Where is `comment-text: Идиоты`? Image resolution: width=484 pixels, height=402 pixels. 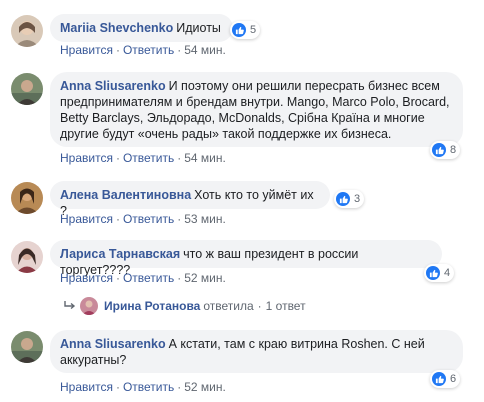 comment-text: Идиоты is located at coordinates (198, 28).